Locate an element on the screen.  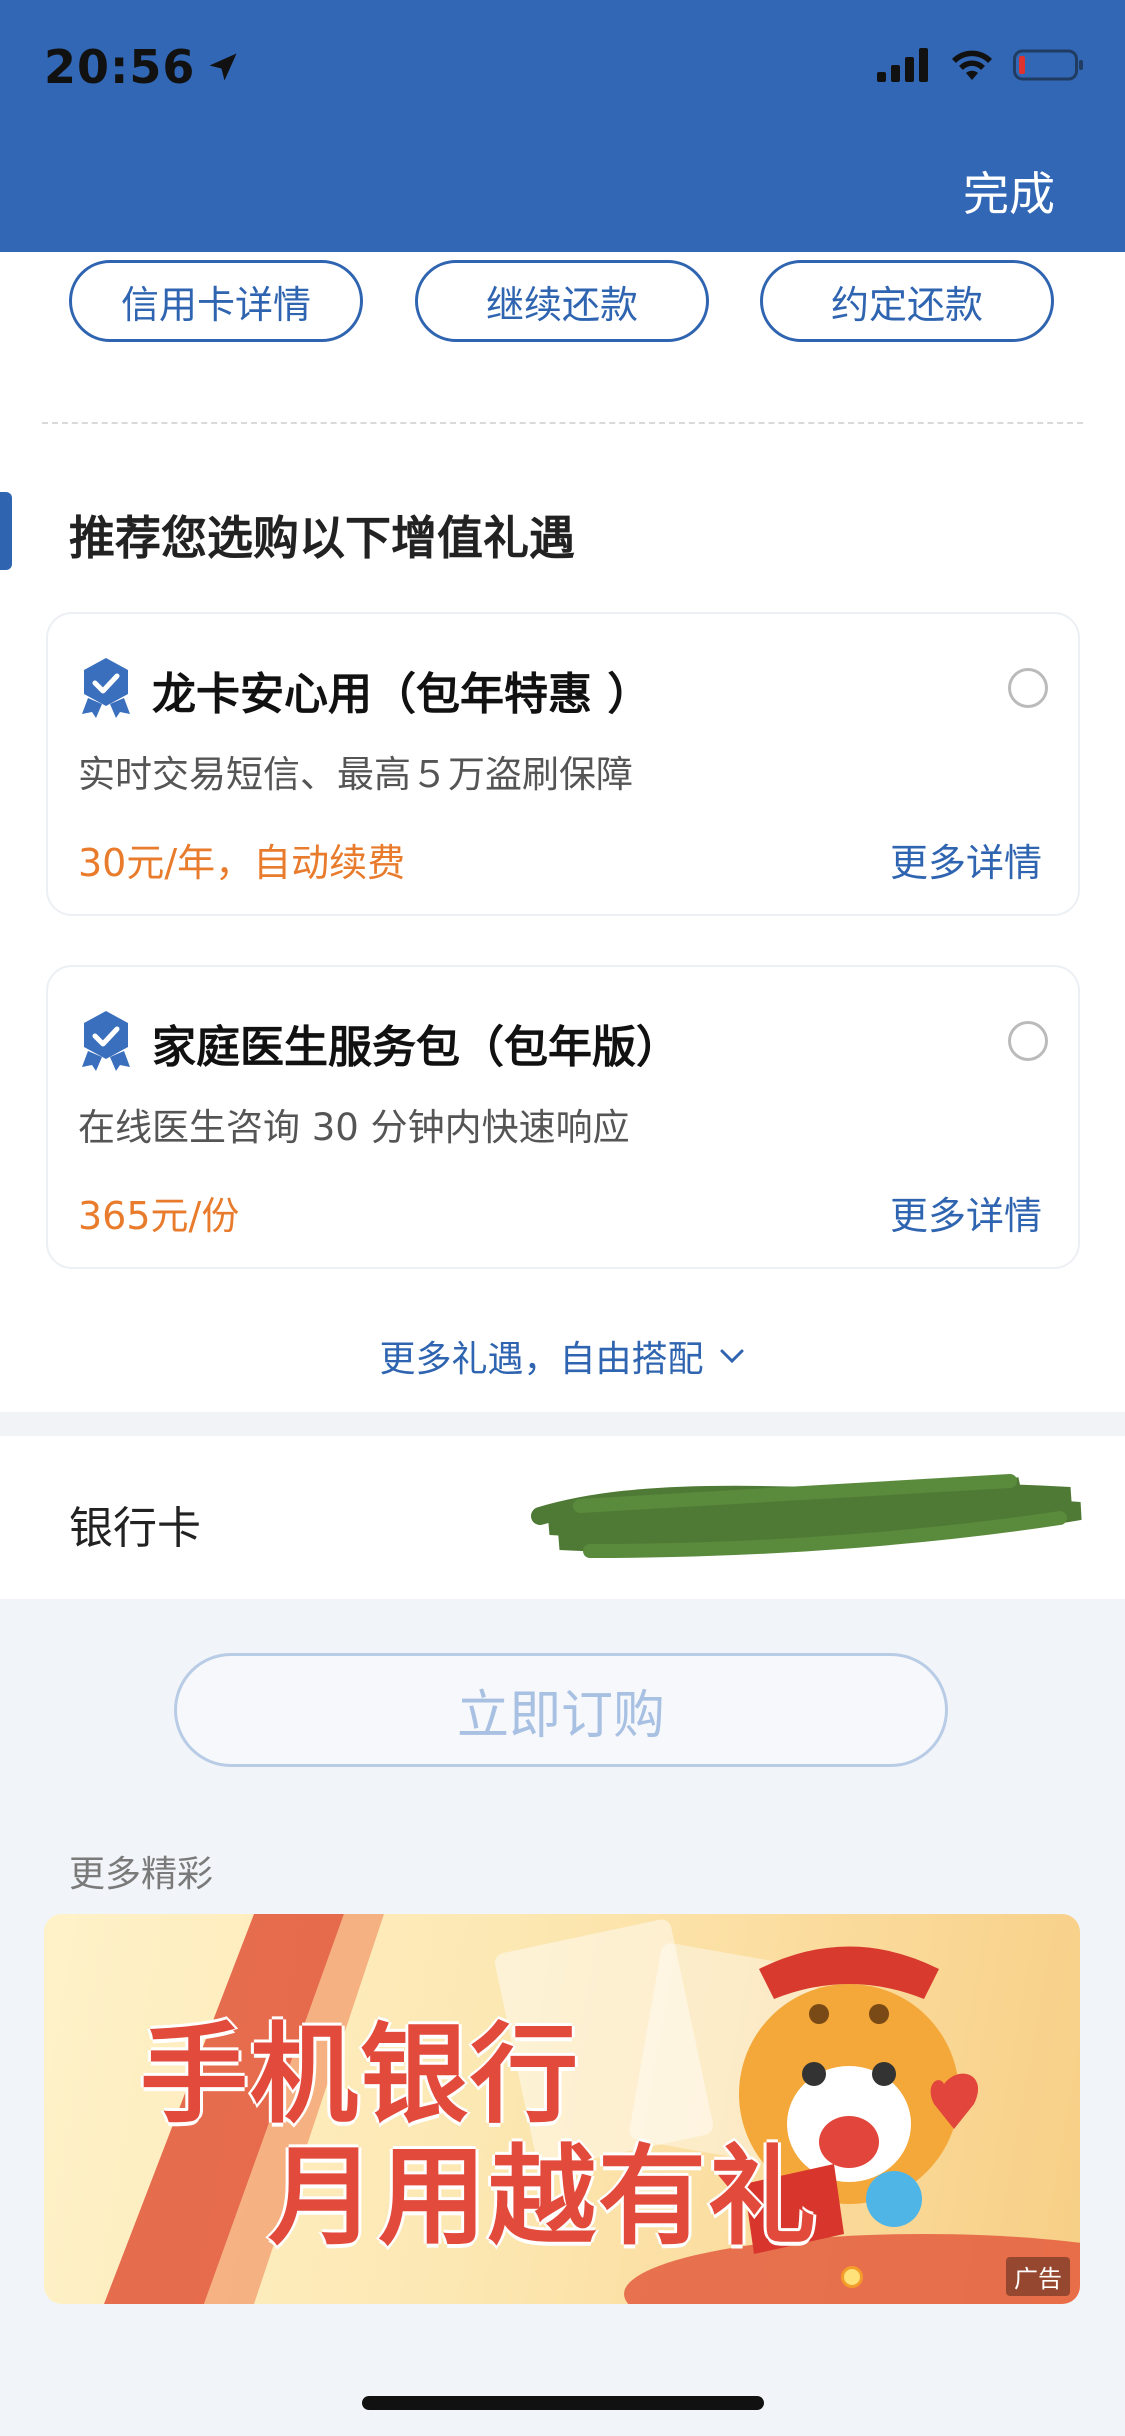
redaction-scribble is located at coordinates (806, 1516).